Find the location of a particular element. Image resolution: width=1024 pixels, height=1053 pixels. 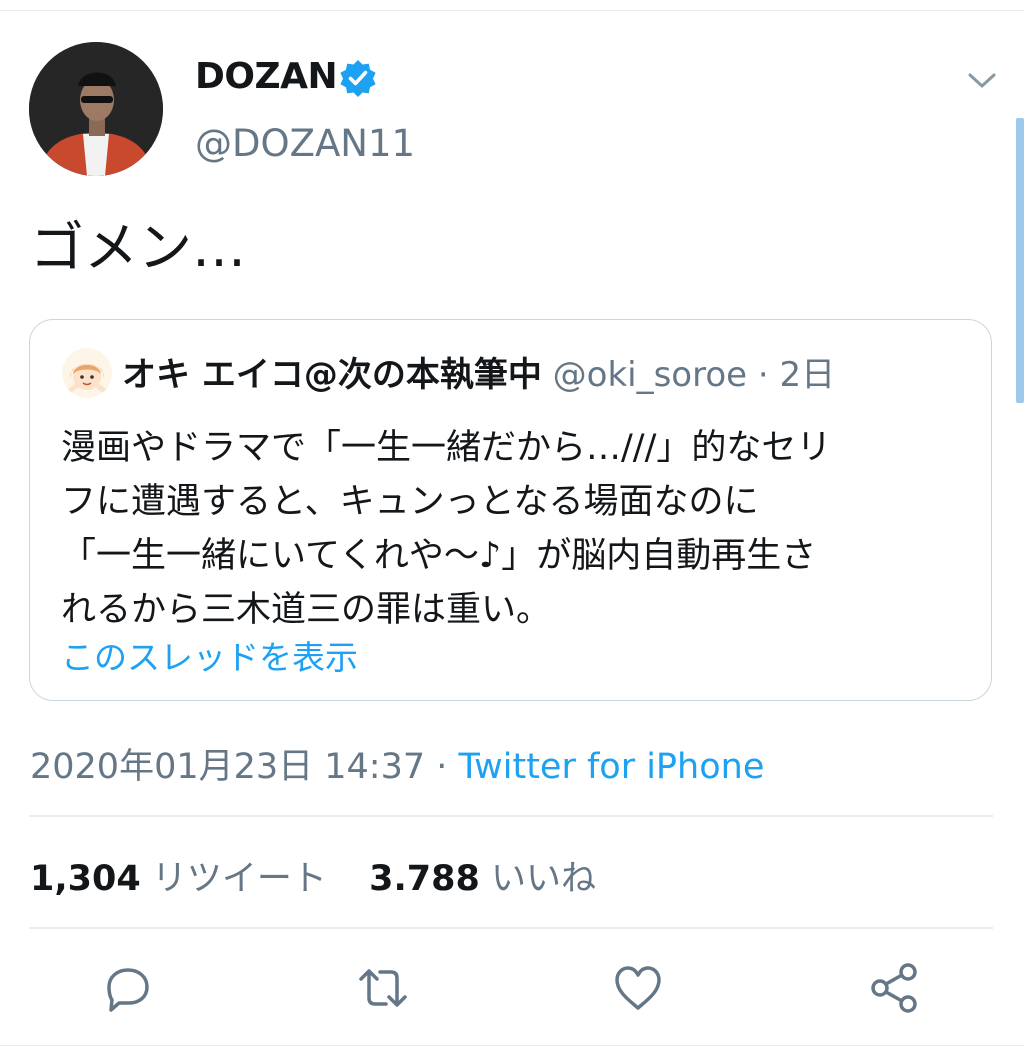

quoted-header: オキ エイコ@次の本執筆中 @oki_soroe · 2日 is located at coordinates (478, 375).